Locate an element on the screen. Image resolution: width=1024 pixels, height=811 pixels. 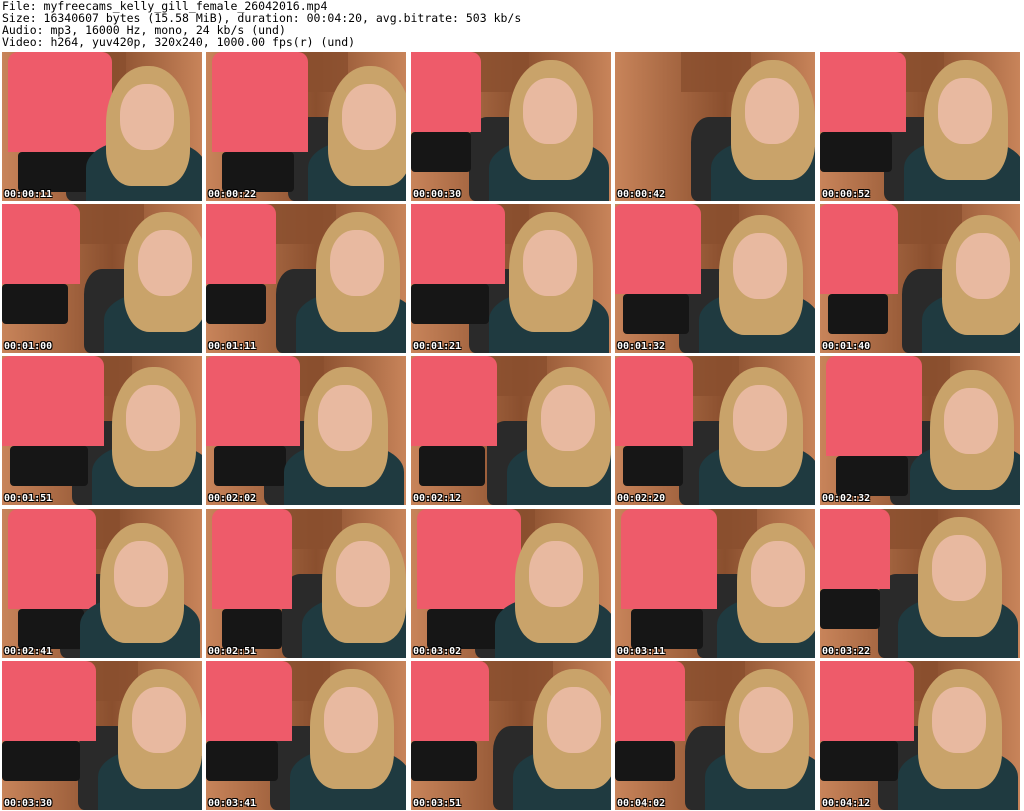
thumbnail-timestamp: 00:03:02 is located at coordinates (437, 651).